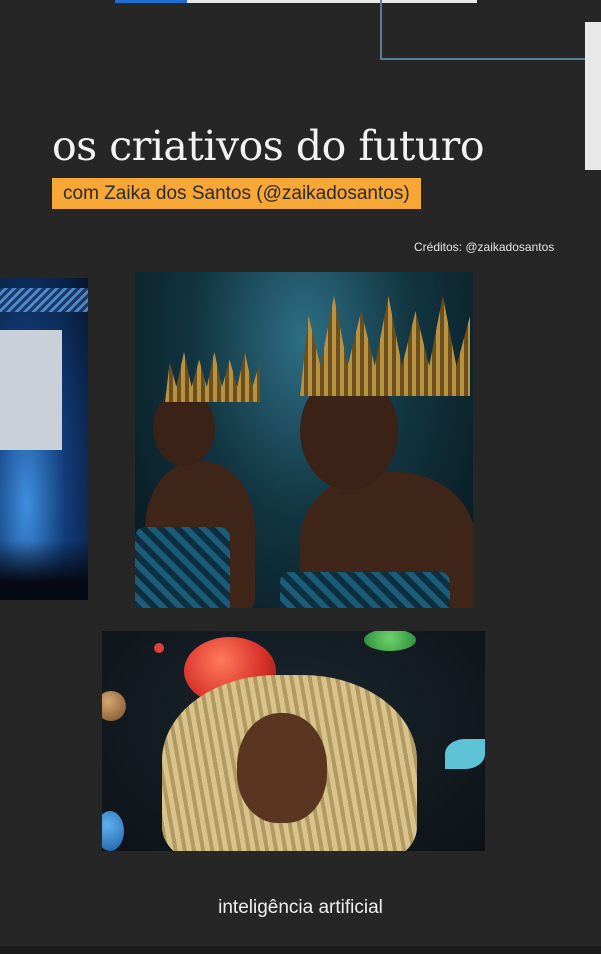  I want to click on subtitle-highlight: com Zaika dos Santos (@zaikadosantos), so click(236, 193).